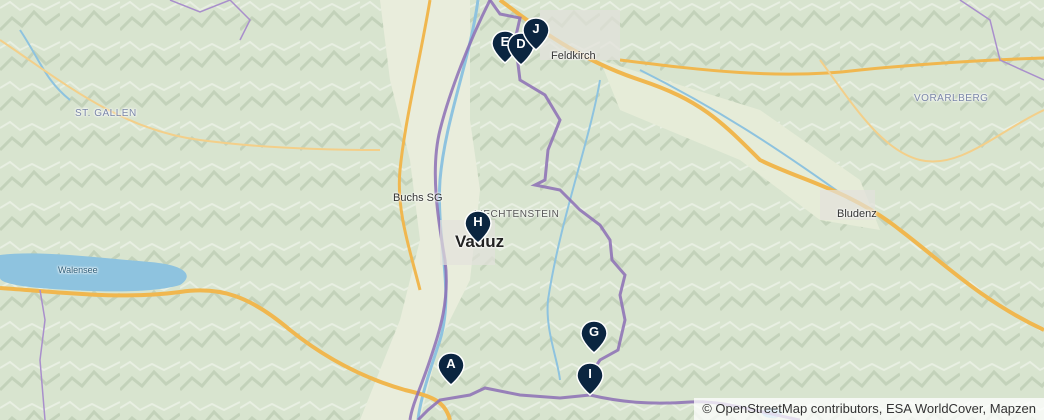  I want to click on place-label-bludenz: Bludenz, so click(857, 214).